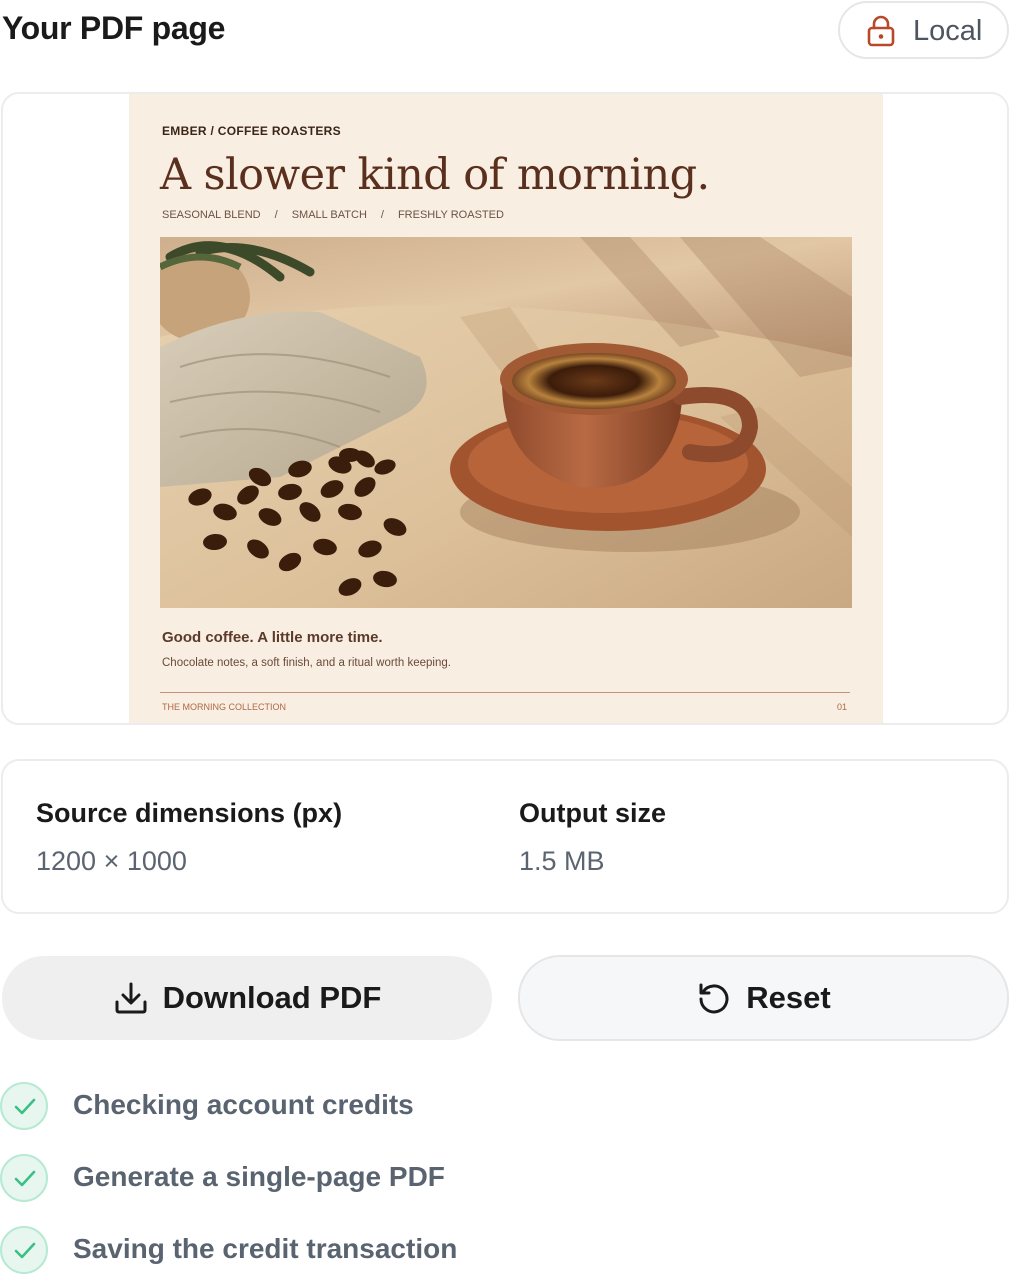  I want to click on step-item: Checking account credits, so click(300, 1107).